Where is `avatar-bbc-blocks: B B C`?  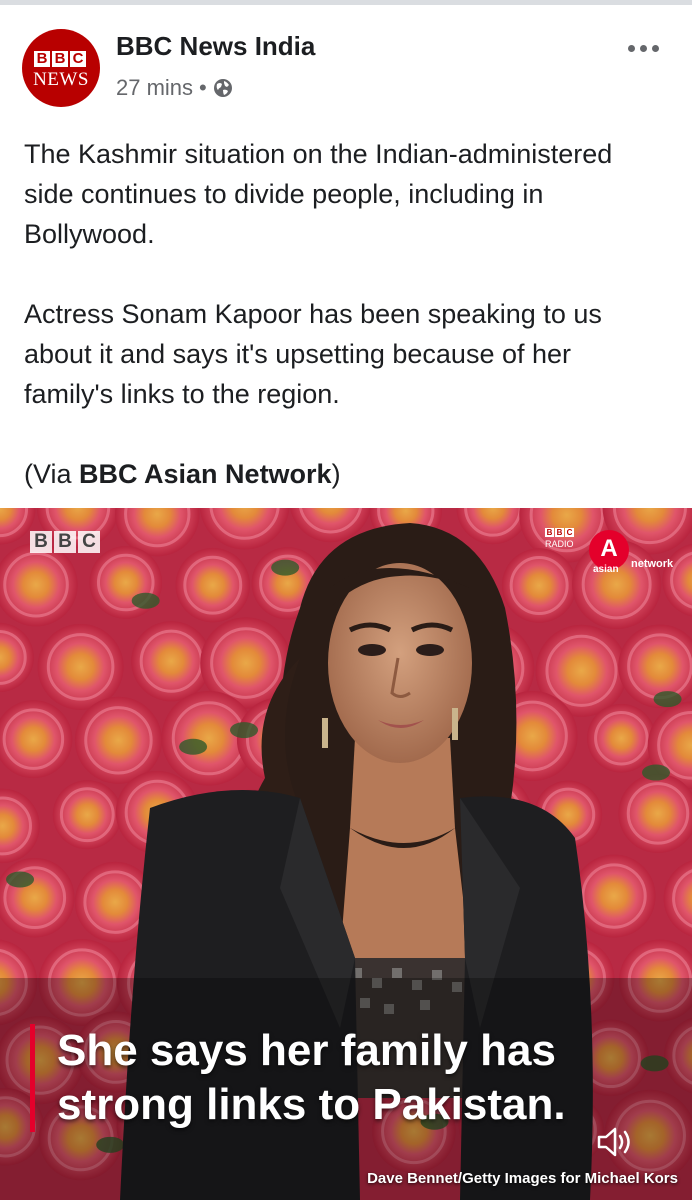 avatar-bbc-blocks: B B C is located at coordinates (60, 59).